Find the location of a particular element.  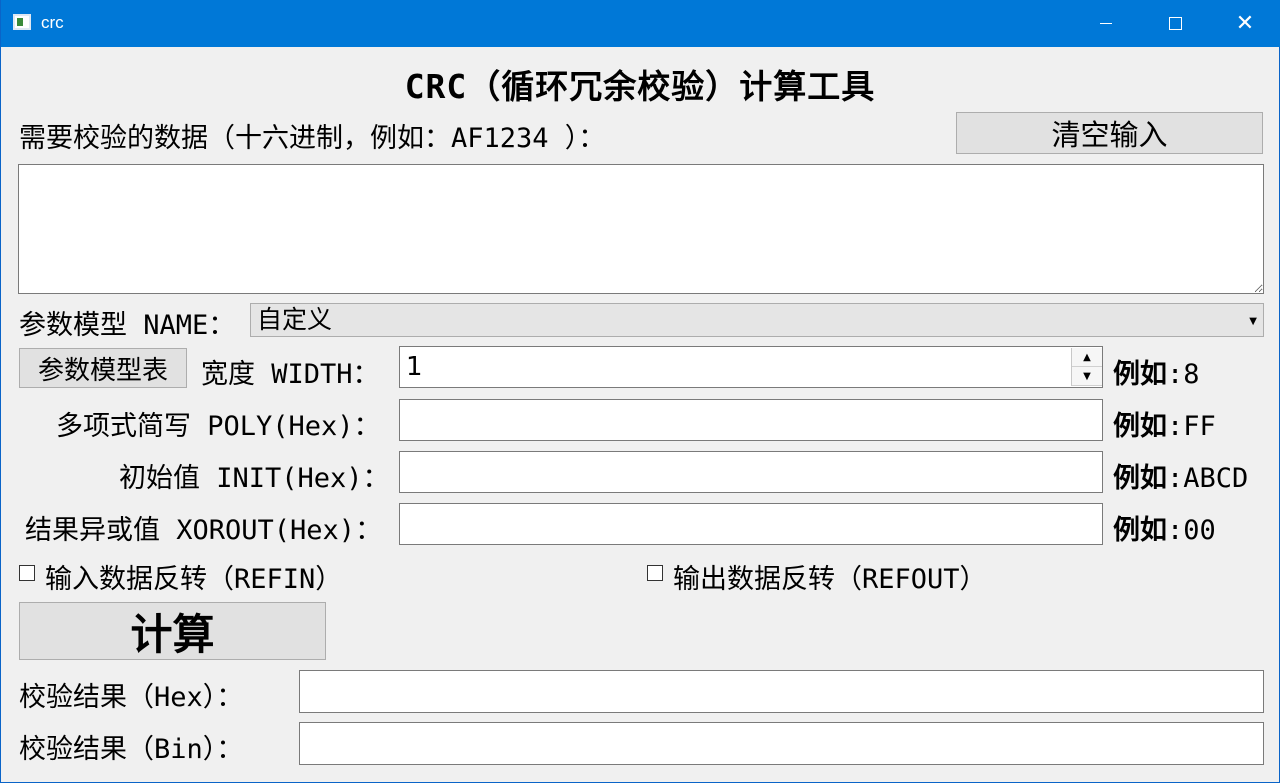

model-label: 参数模型 NAME： is located at coordinates (127, 325).